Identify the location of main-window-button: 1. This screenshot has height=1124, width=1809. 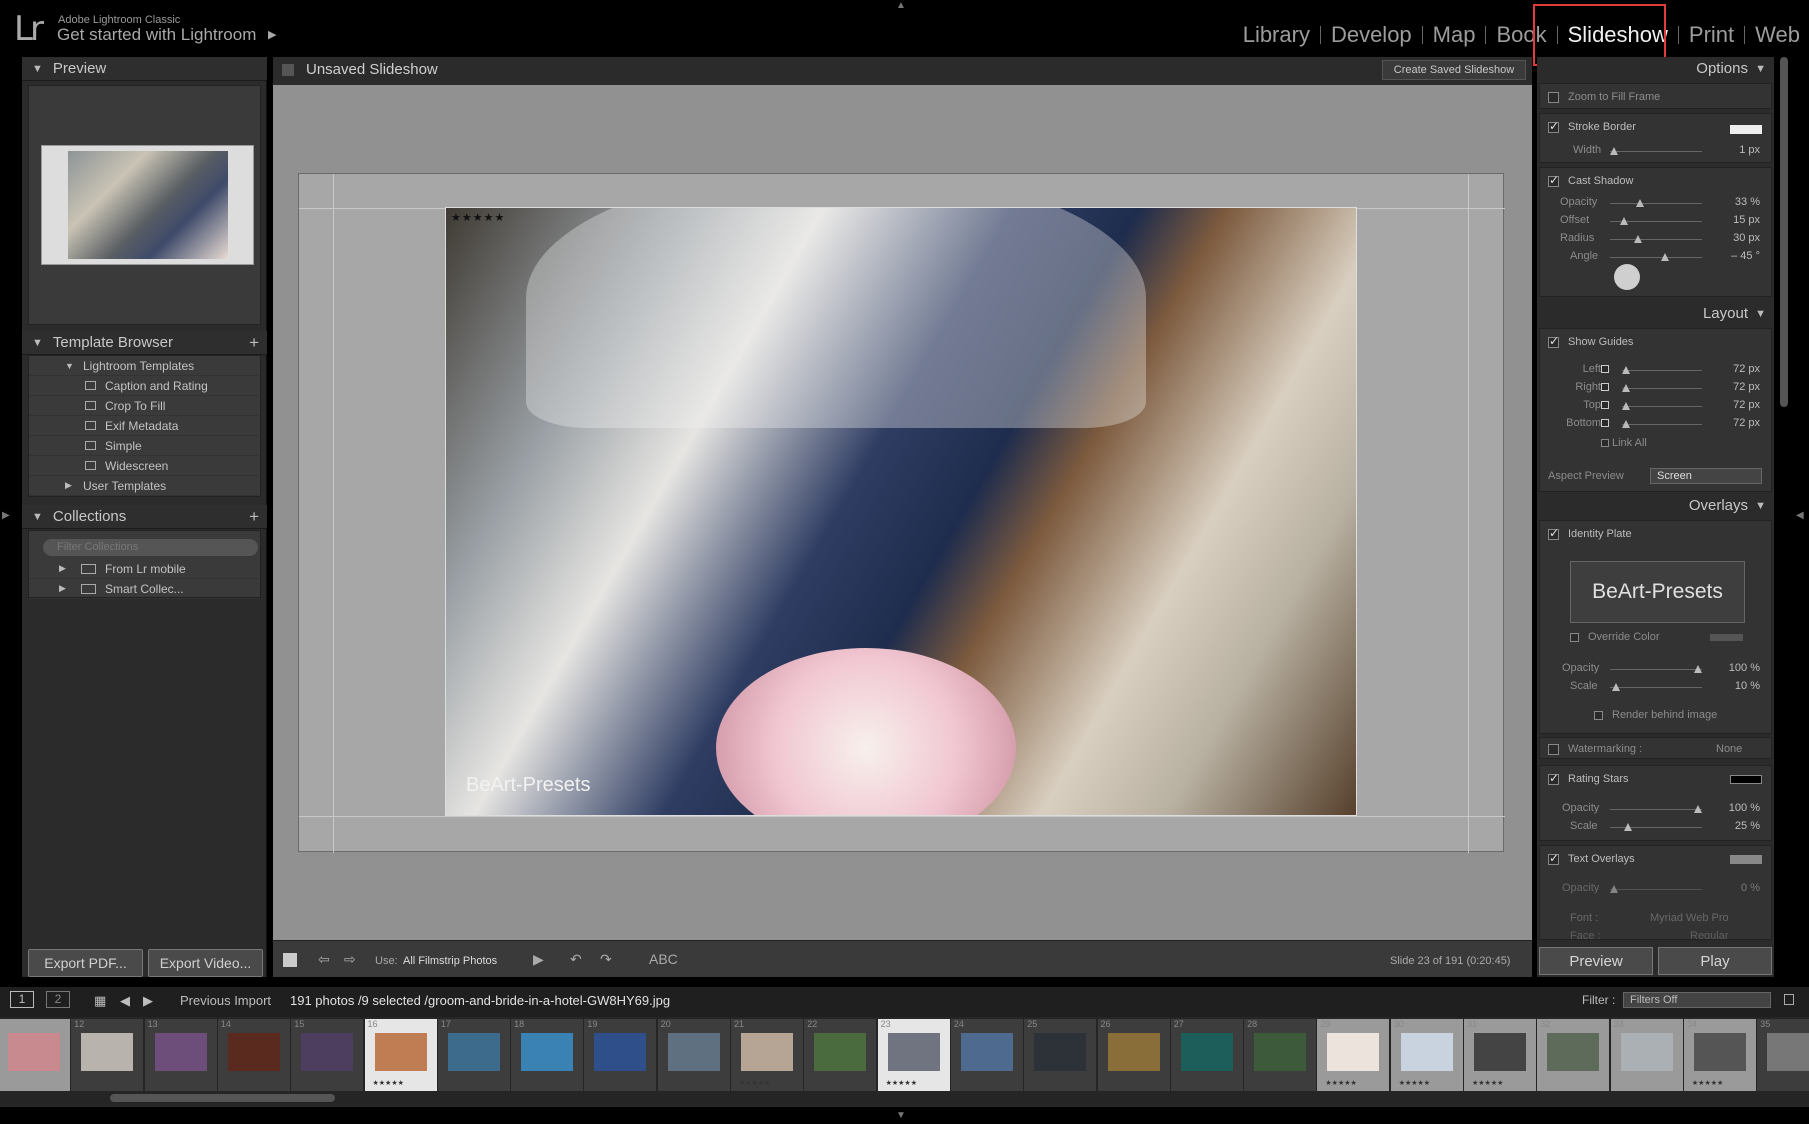
(22, 999).